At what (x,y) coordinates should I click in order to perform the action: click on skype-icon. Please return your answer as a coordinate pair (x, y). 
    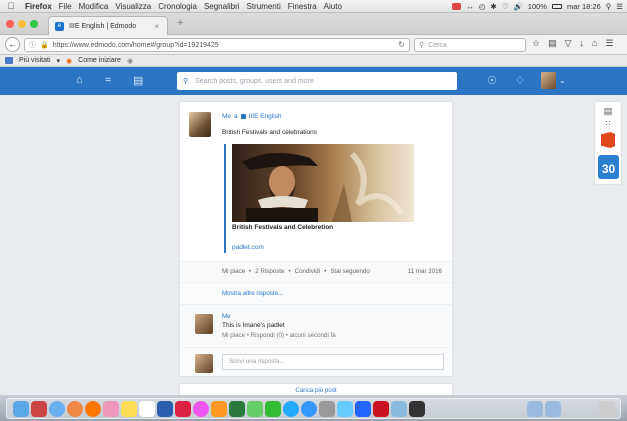
    Looking at the image, I should click on (291, 409).